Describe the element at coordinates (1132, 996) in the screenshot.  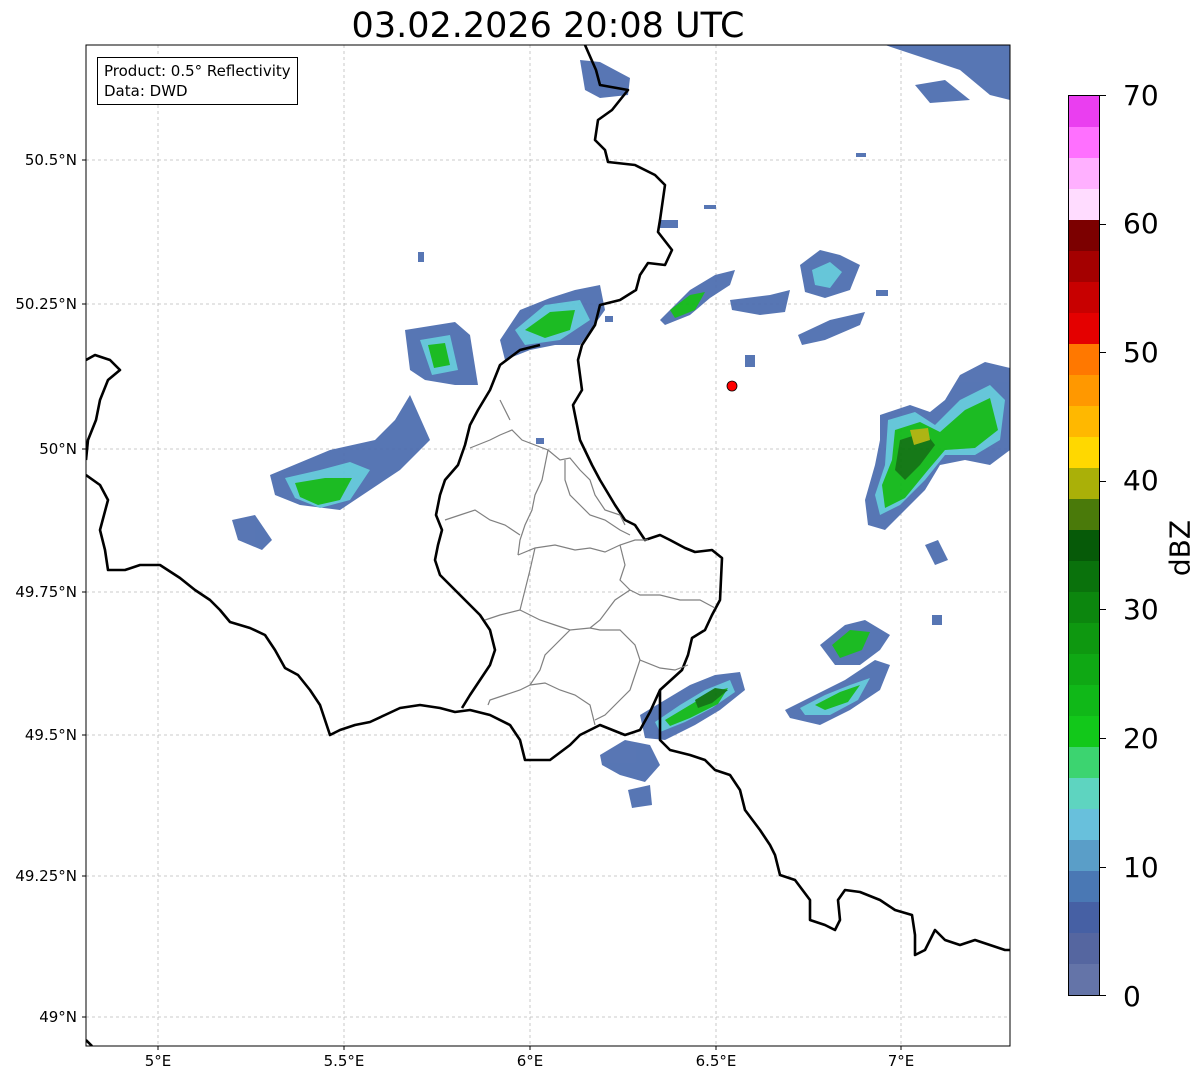
I see `colorbar-label: 0` at that location.